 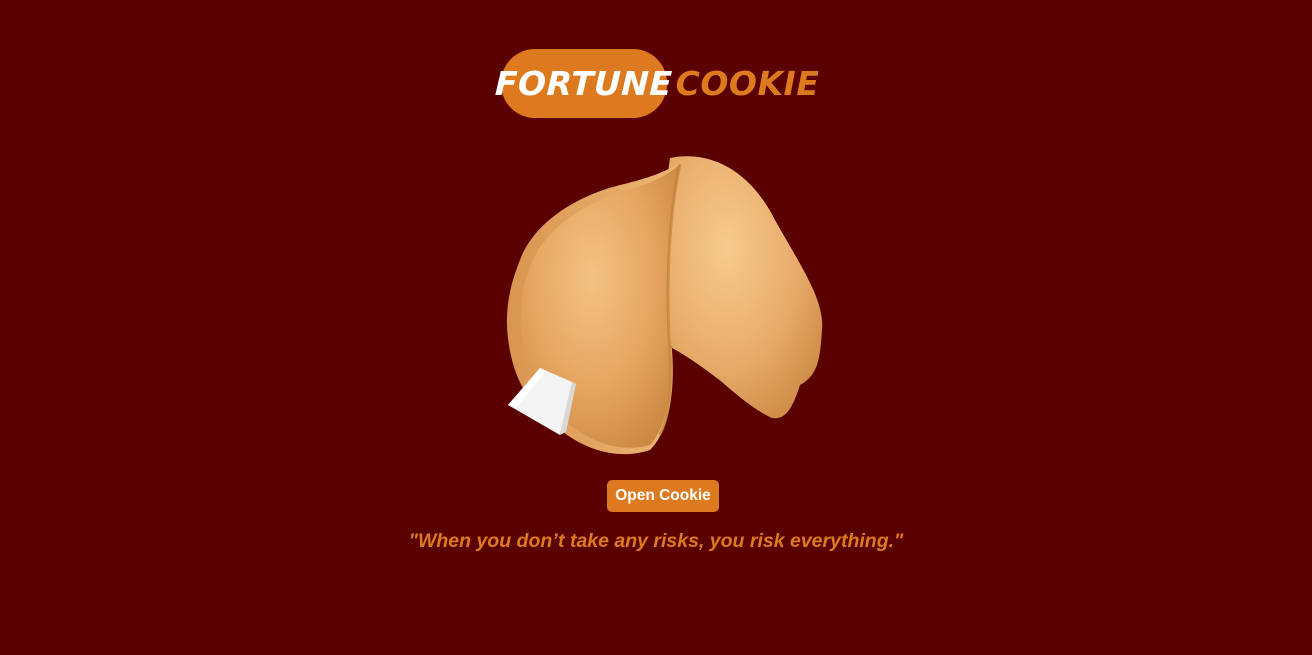 I want to click on title-container: FORTUNE COOKIE, so click(x=657, y=83).